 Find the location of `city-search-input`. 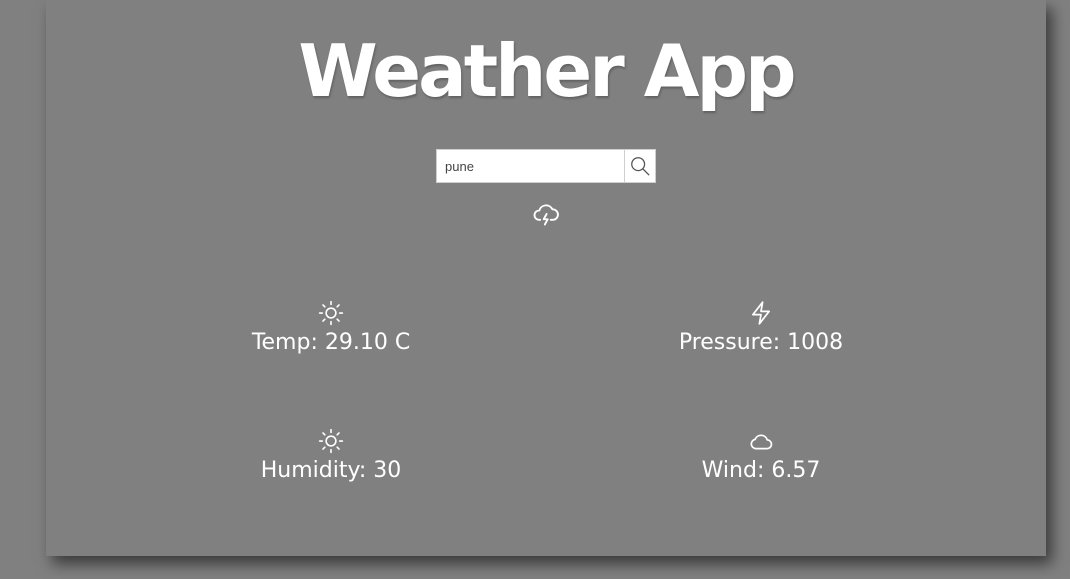

city-search-input is located at coordinates (530, 166).